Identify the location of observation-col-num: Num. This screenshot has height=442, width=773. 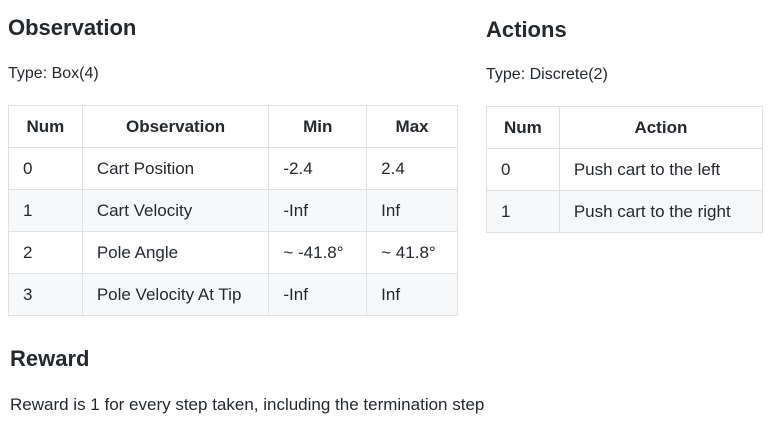
(45, 126).